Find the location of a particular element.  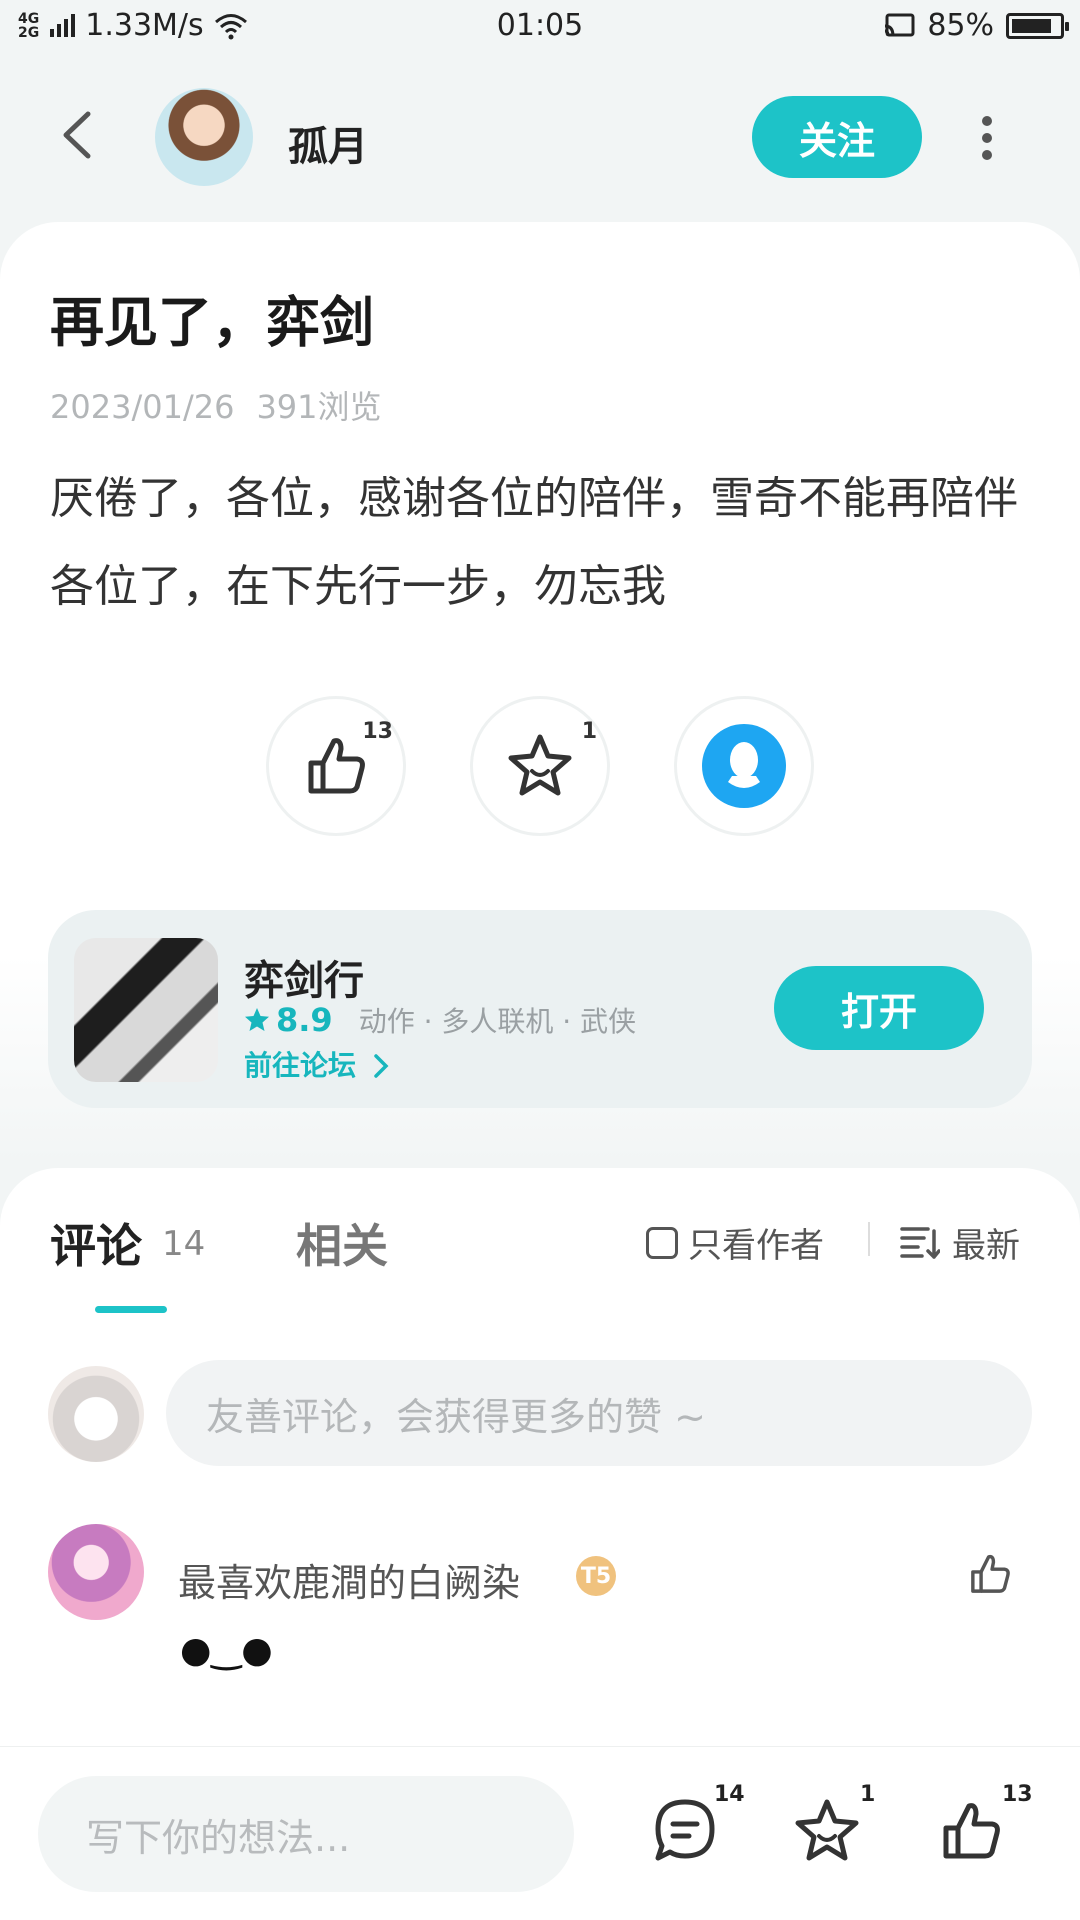

forum-link-label: 前往论坛 is located at coordinates (300, 1065).